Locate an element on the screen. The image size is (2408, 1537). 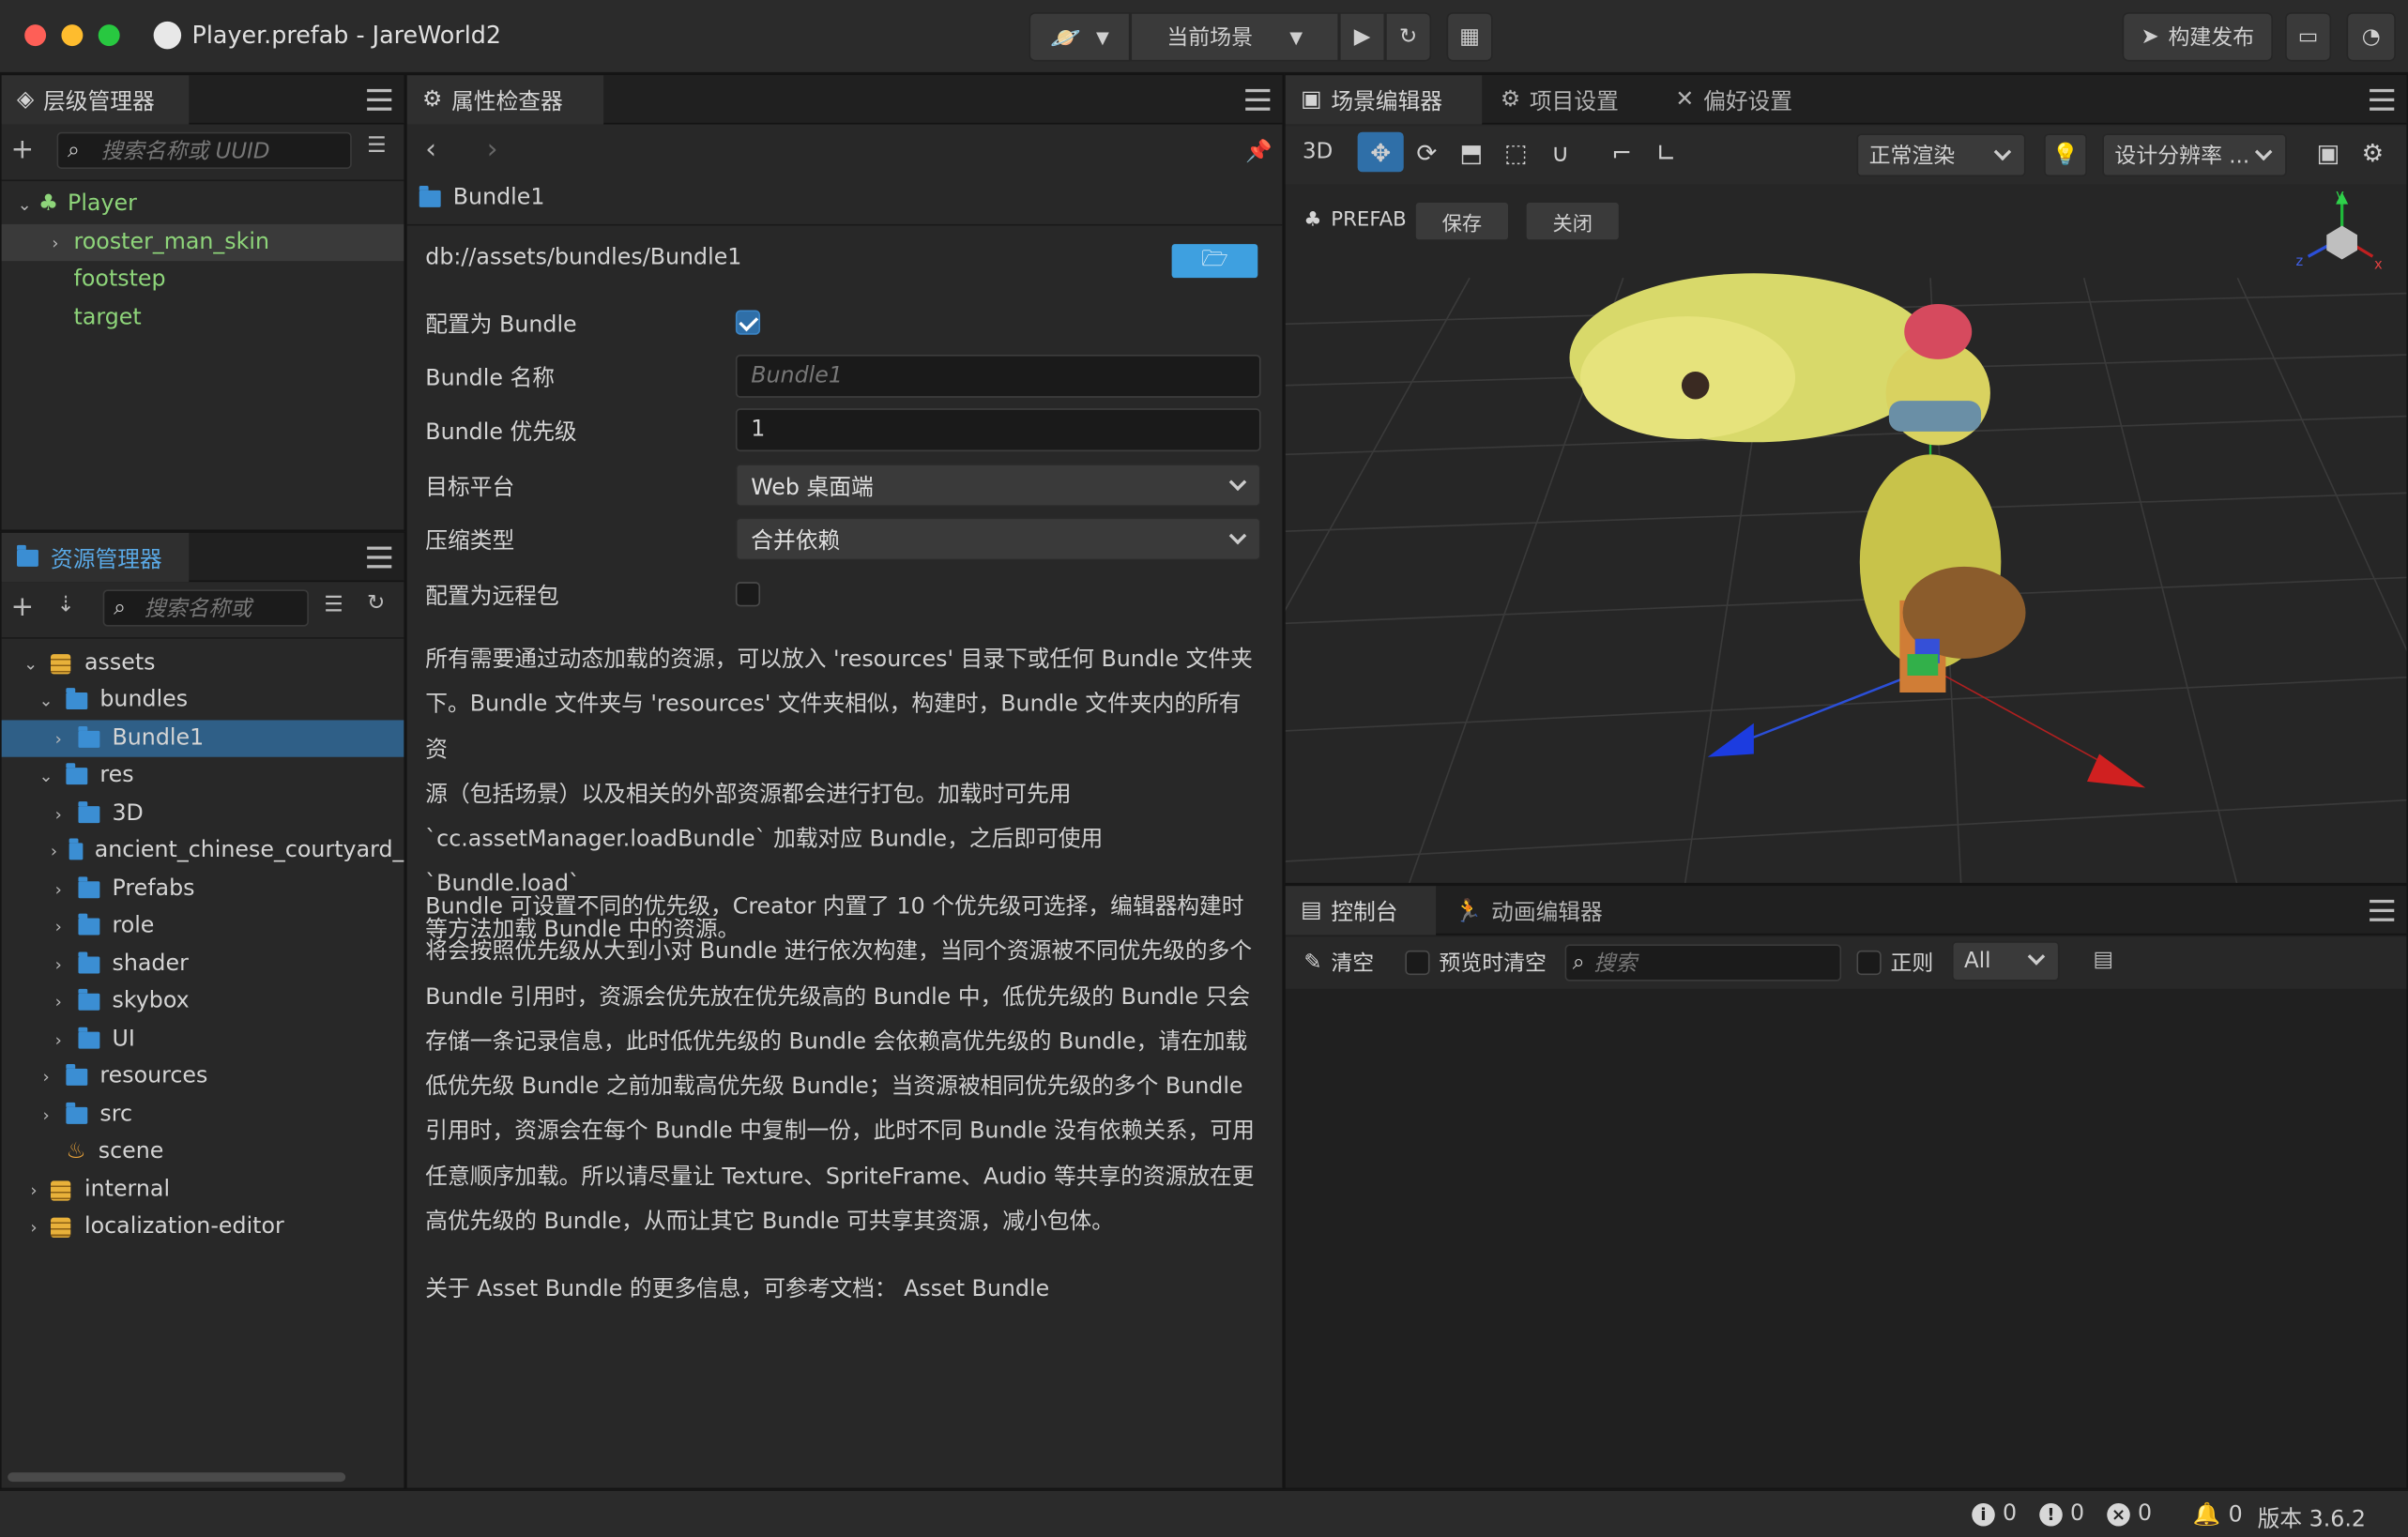
camera-settings-button: ▣ is located at coordinates (2329, 152).